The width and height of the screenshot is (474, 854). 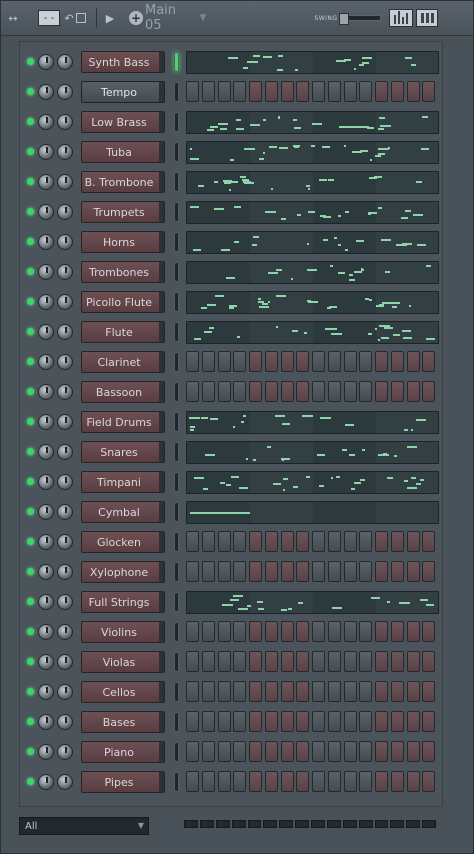 I want to click on channel-name-button: Violins, so click(x=123, y=632).